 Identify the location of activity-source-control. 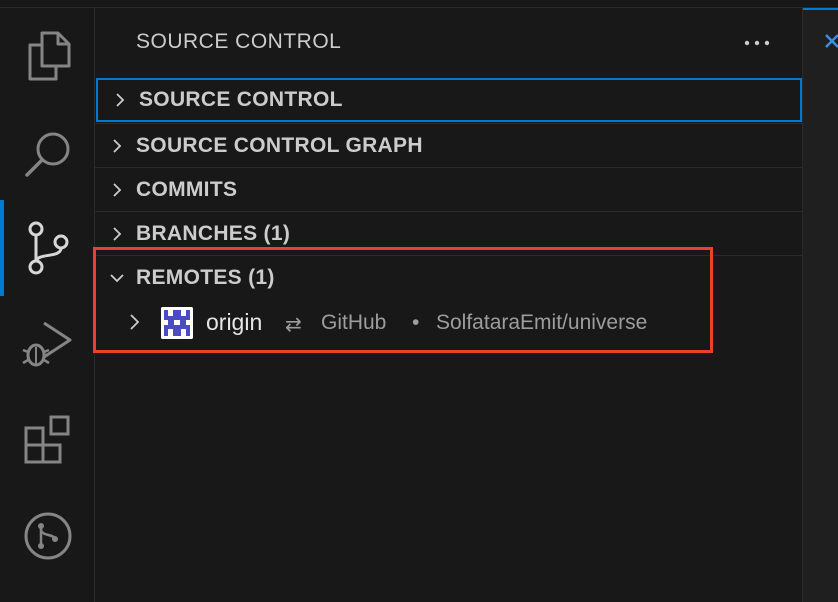
(47, 248).